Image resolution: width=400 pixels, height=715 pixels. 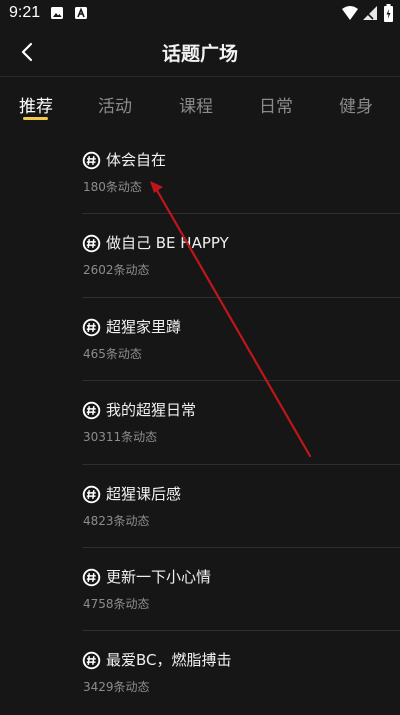 What do you see at coordinates (36, 104) in the screenshot?
I see `tab-recommend: 推荐` at bounding box center [36, 104].